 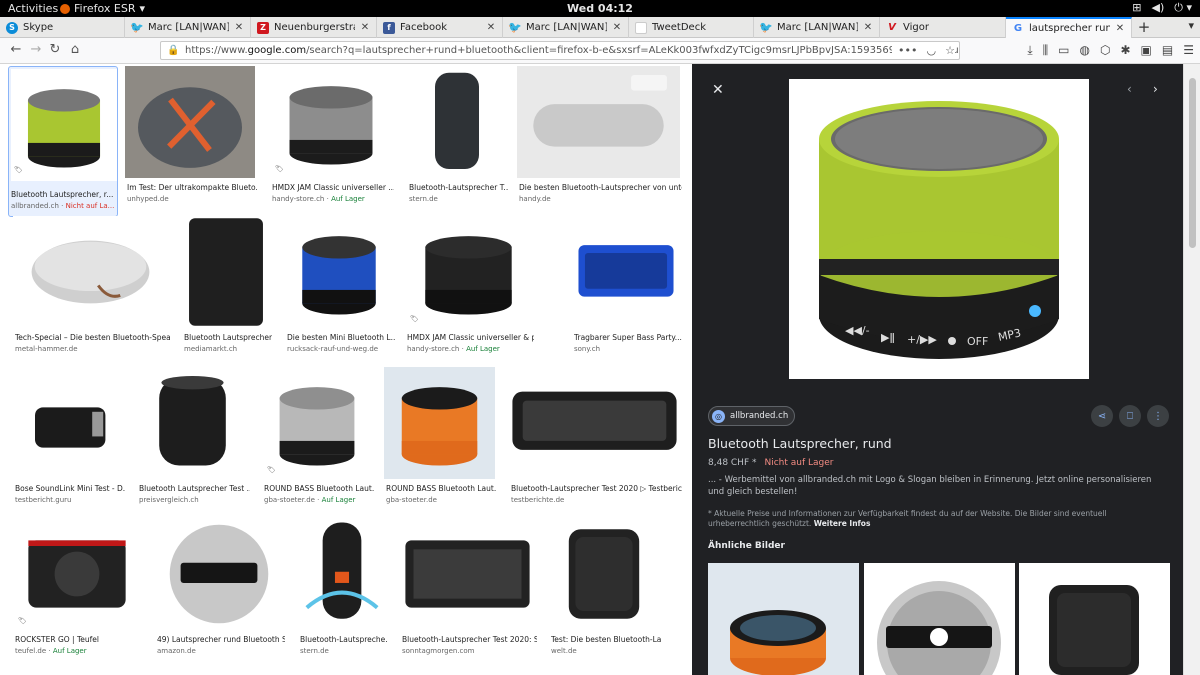 What do you see at coordinates (1191, 369) in the screenshot?
I see `page-scrollbar` at bounding box center [1191, 369].